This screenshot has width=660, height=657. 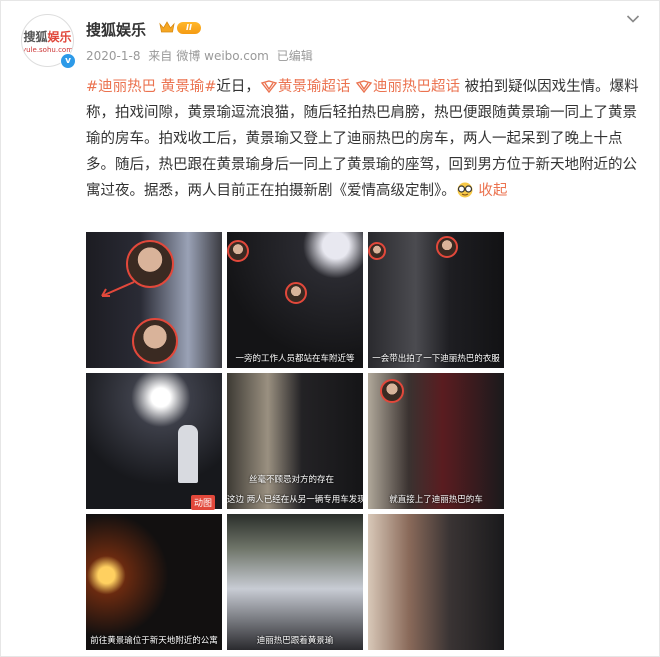 I want to click on source-prefix: 来自, so click(x=160, y=56).